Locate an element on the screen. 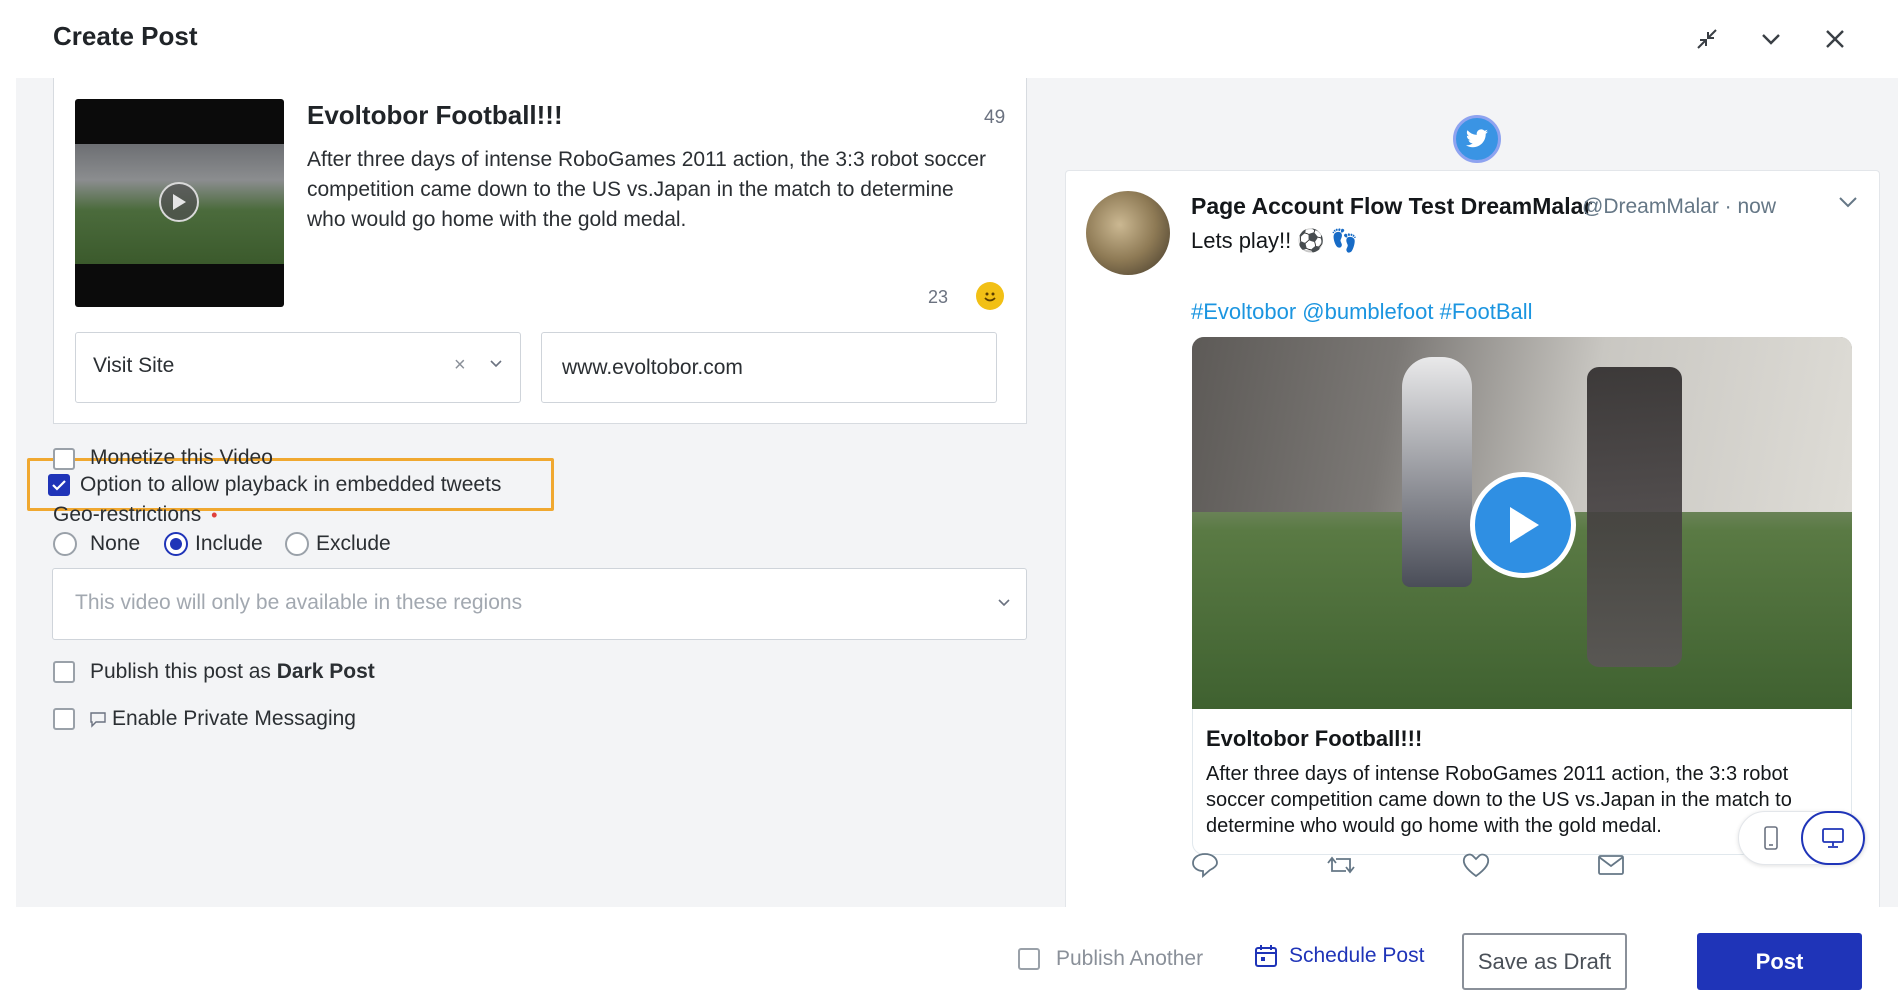 This screenshot has height=996, width=1898. schedule-post-button: Schedule Post is located at coordinates (1338, 956).